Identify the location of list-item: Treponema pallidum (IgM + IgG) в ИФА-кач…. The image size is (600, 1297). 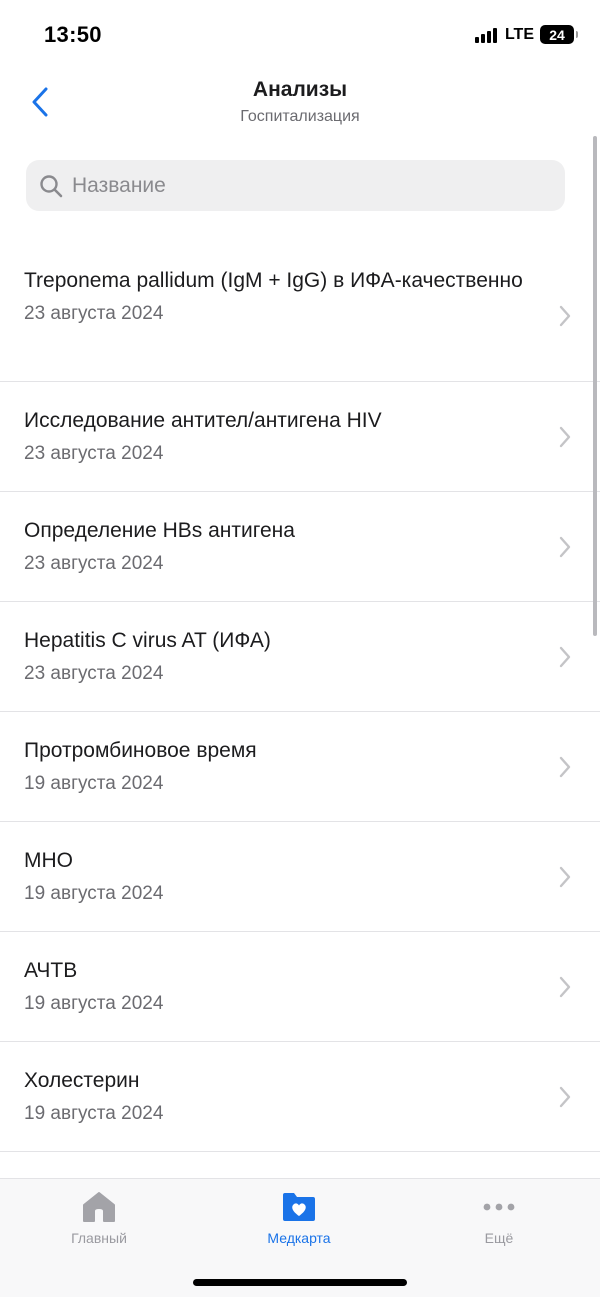
(300, 316).